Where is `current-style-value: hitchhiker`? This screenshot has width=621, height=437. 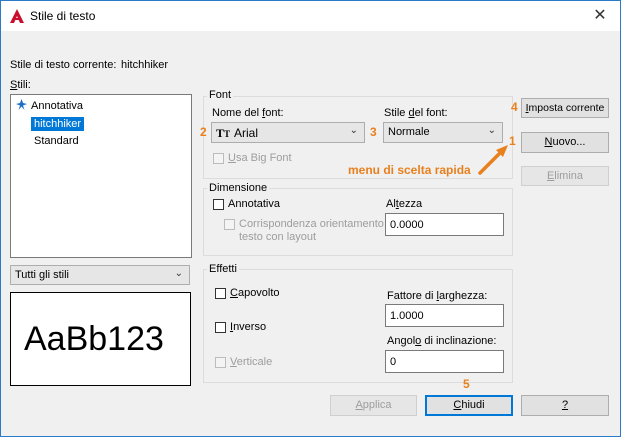
current-style-value: hitchhiker is located at coordinates (145, 65).